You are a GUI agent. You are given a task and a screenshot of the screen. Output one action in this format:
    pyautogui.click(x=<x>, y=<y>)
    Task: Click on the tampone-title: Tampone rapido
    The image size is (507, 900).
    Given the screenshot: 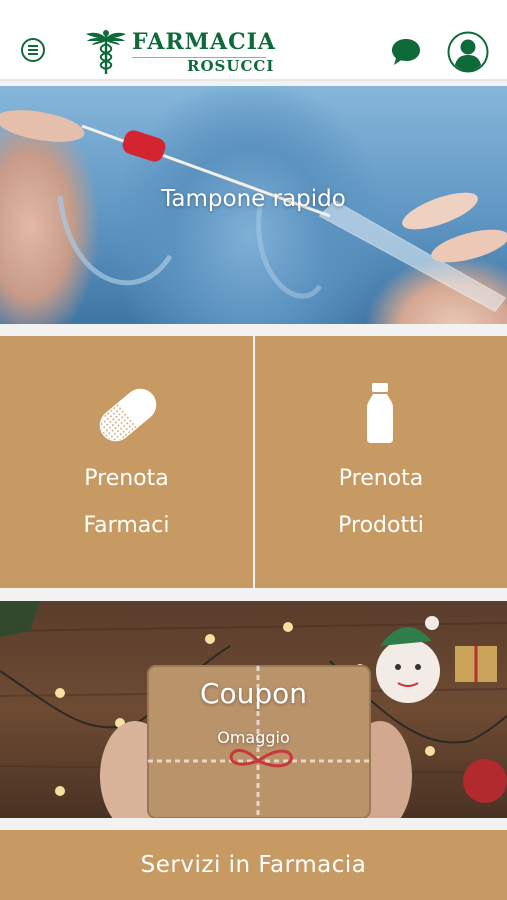 What is the action you would take?
    pyautogui.click(x=253, y=199)
    